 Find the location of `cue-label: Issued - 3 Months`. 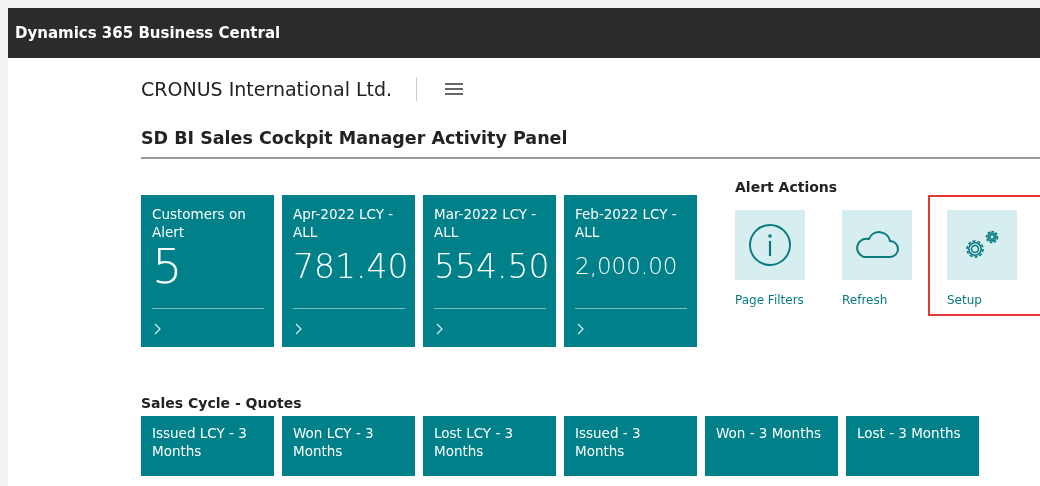

cue-label: Issued - 3 Months is located at coordinates (608, 442).